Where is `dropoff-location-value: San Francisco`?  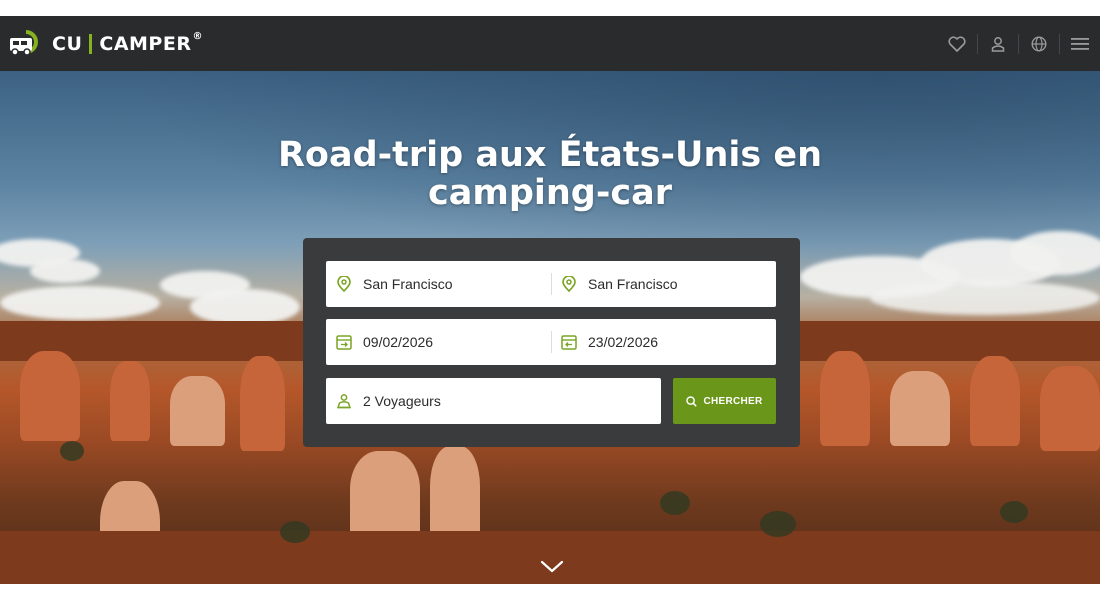 dropoff-location-value: San Francisco is located at coordinates (633, 284).